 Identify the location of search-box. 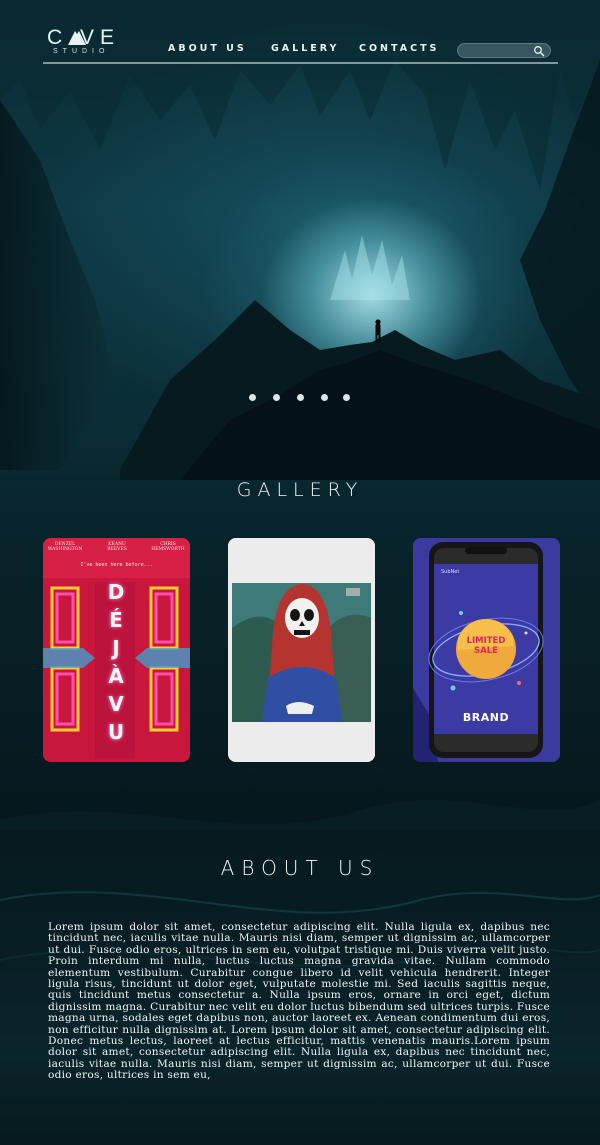
(504, 50).